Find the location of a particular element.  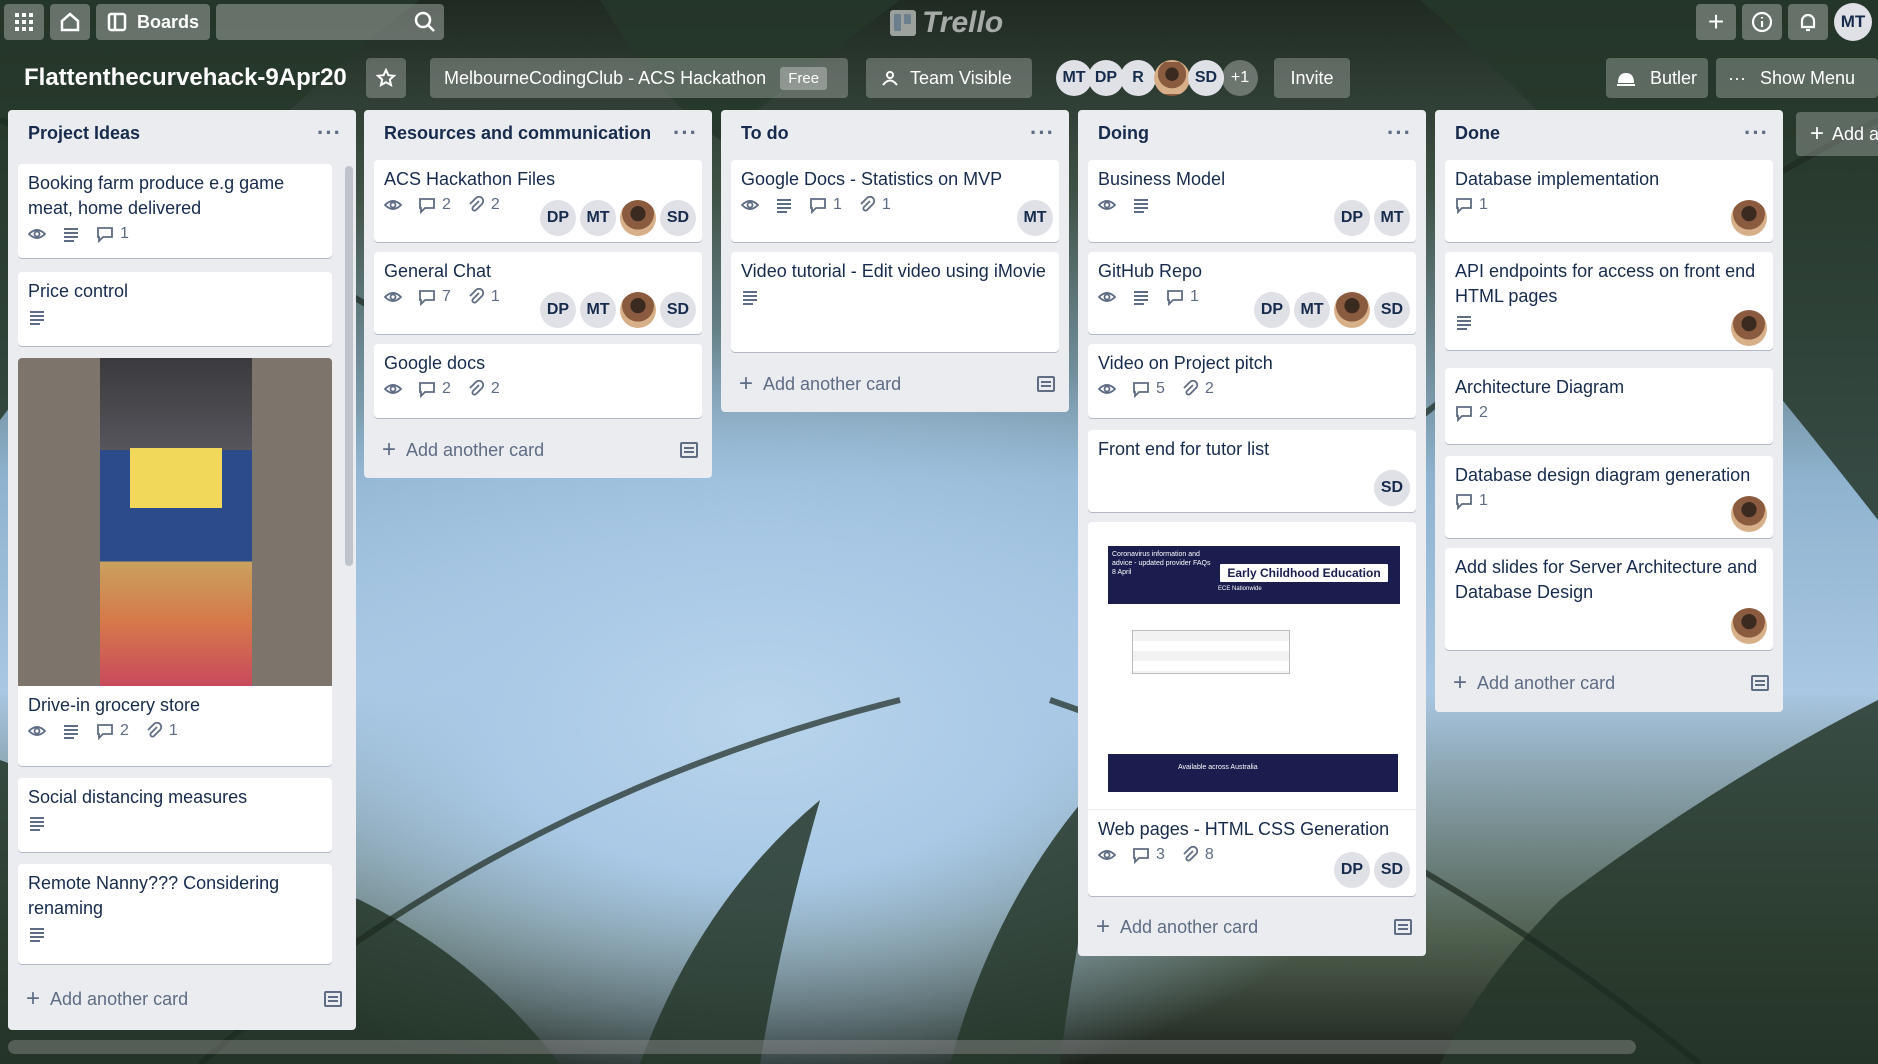

card: Google Docs - Statistics on MVP 1 1 MT is located at coordinates (895, 201).